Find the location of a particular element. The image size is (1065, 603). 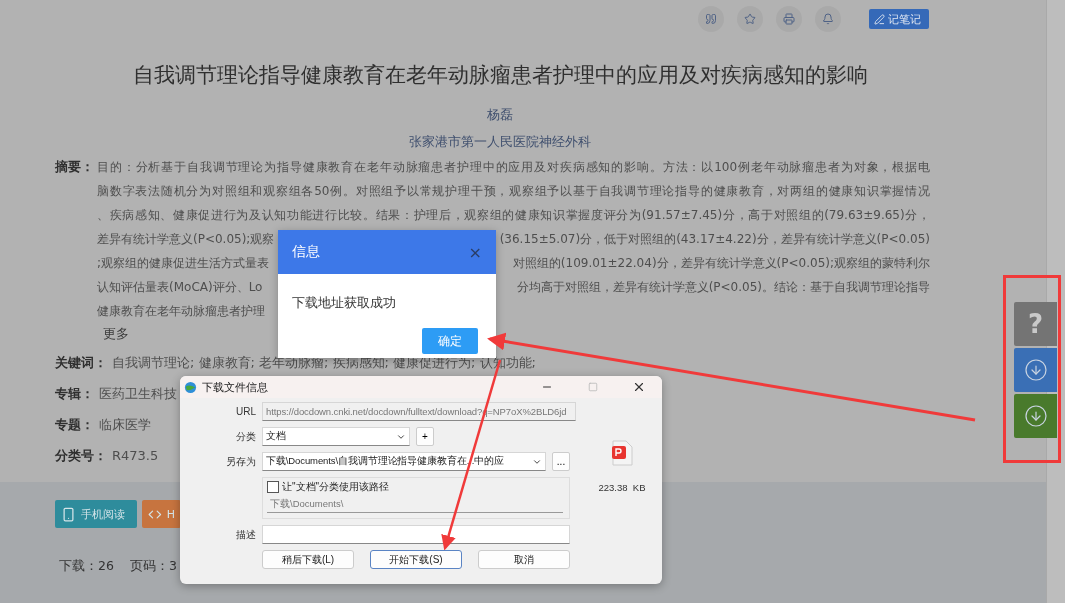

file-size: 223.38 KB is located at coordinates (622, 487).